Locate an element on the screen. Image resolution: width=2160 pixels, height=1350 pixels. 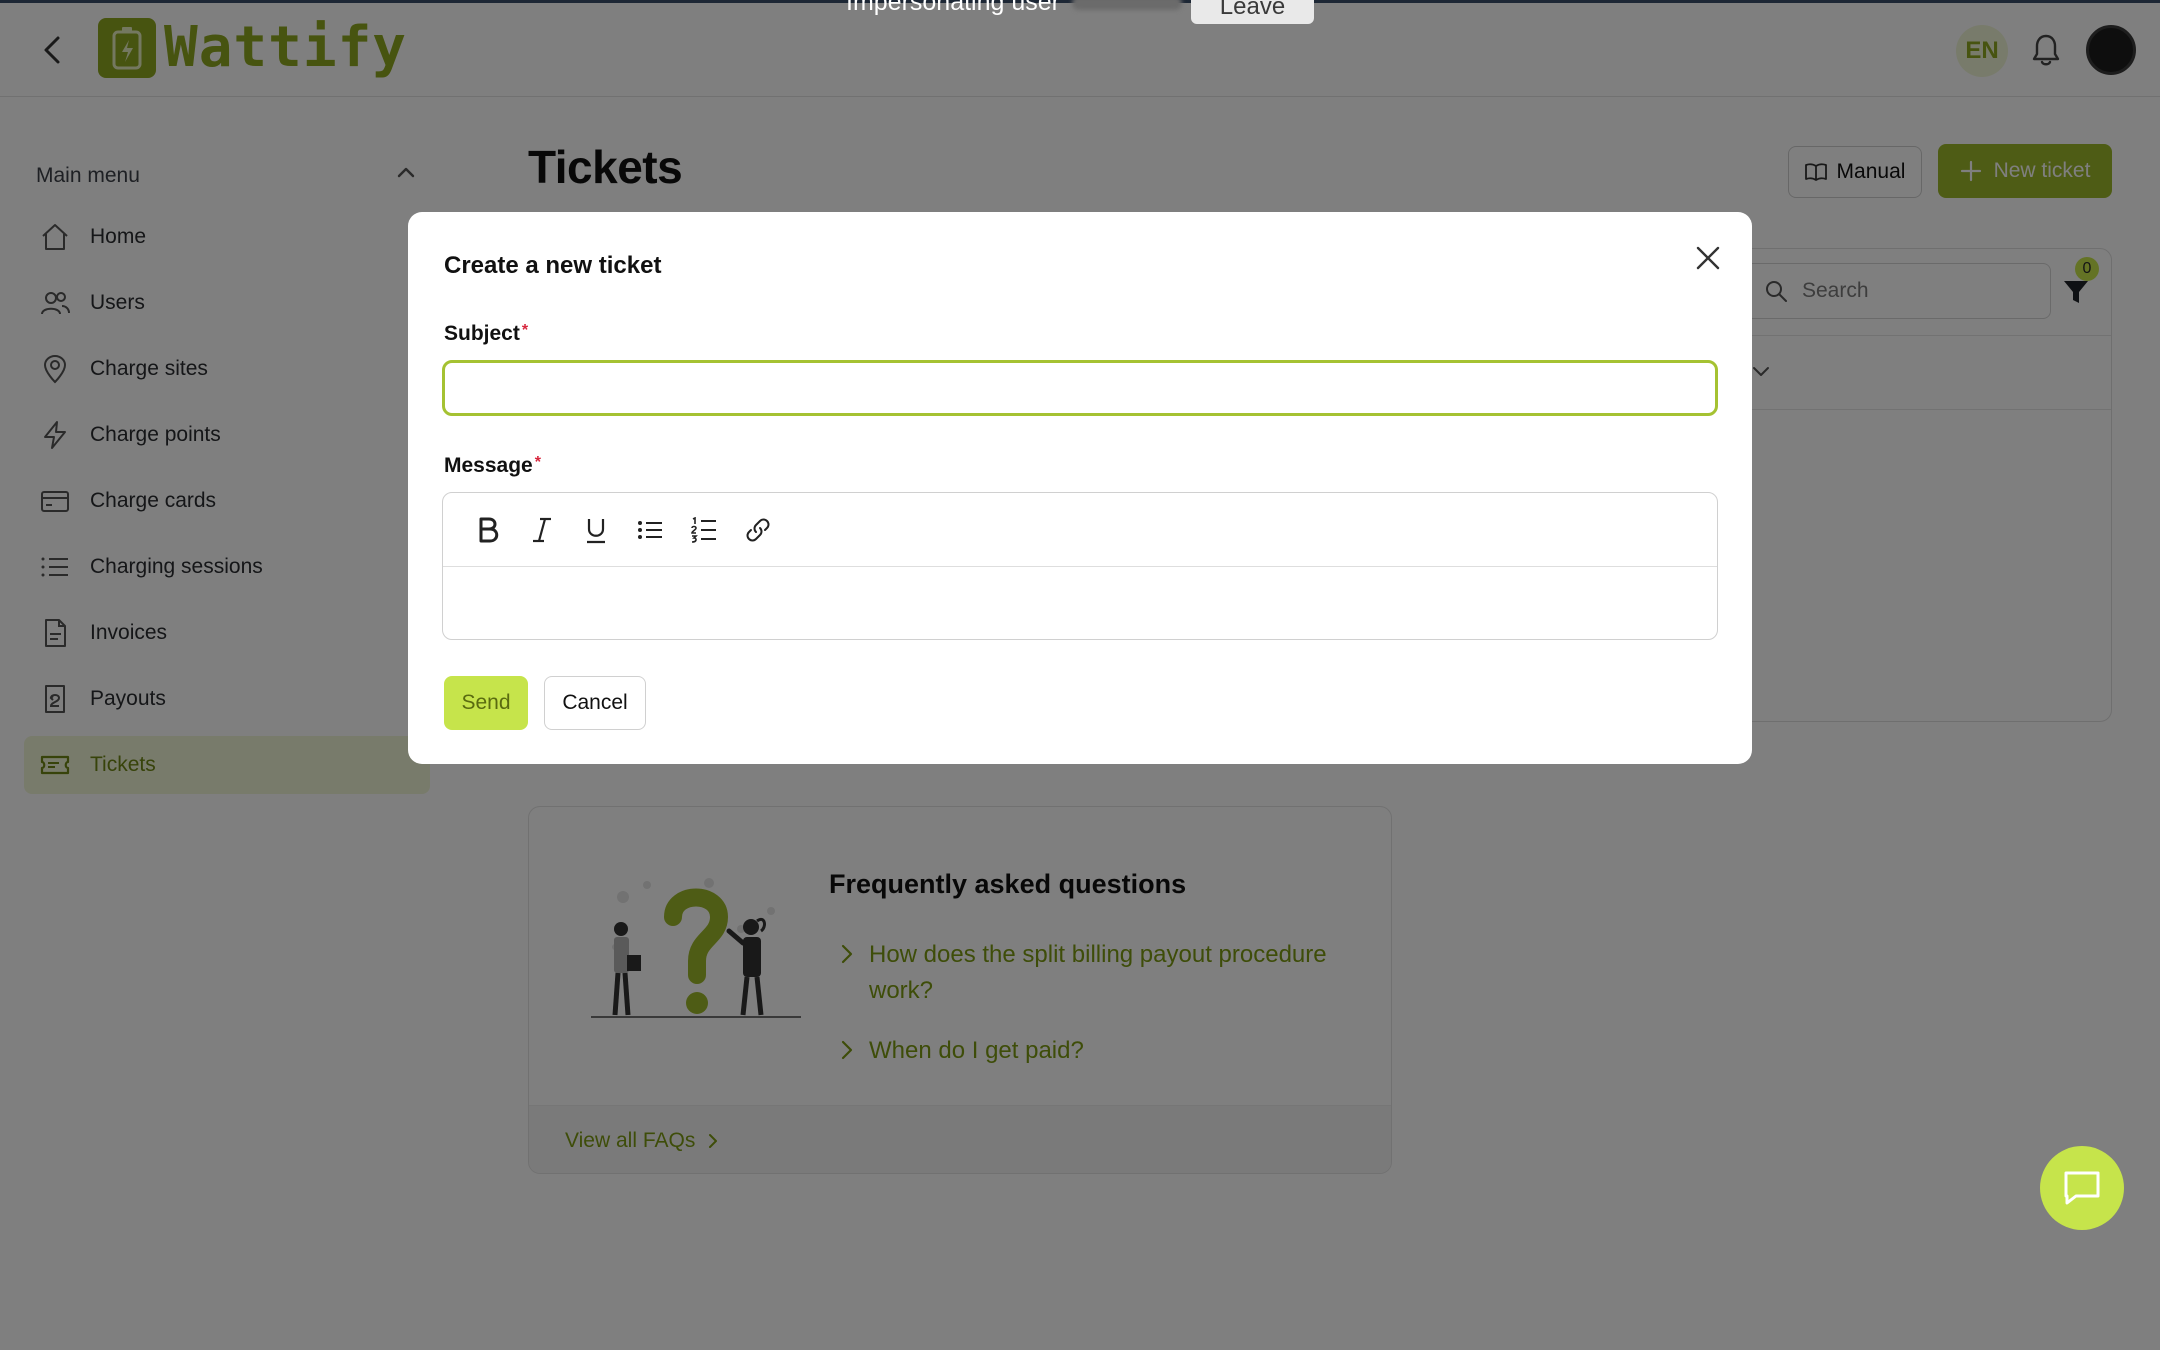
close-icon is located at coordinates (1708, 258).